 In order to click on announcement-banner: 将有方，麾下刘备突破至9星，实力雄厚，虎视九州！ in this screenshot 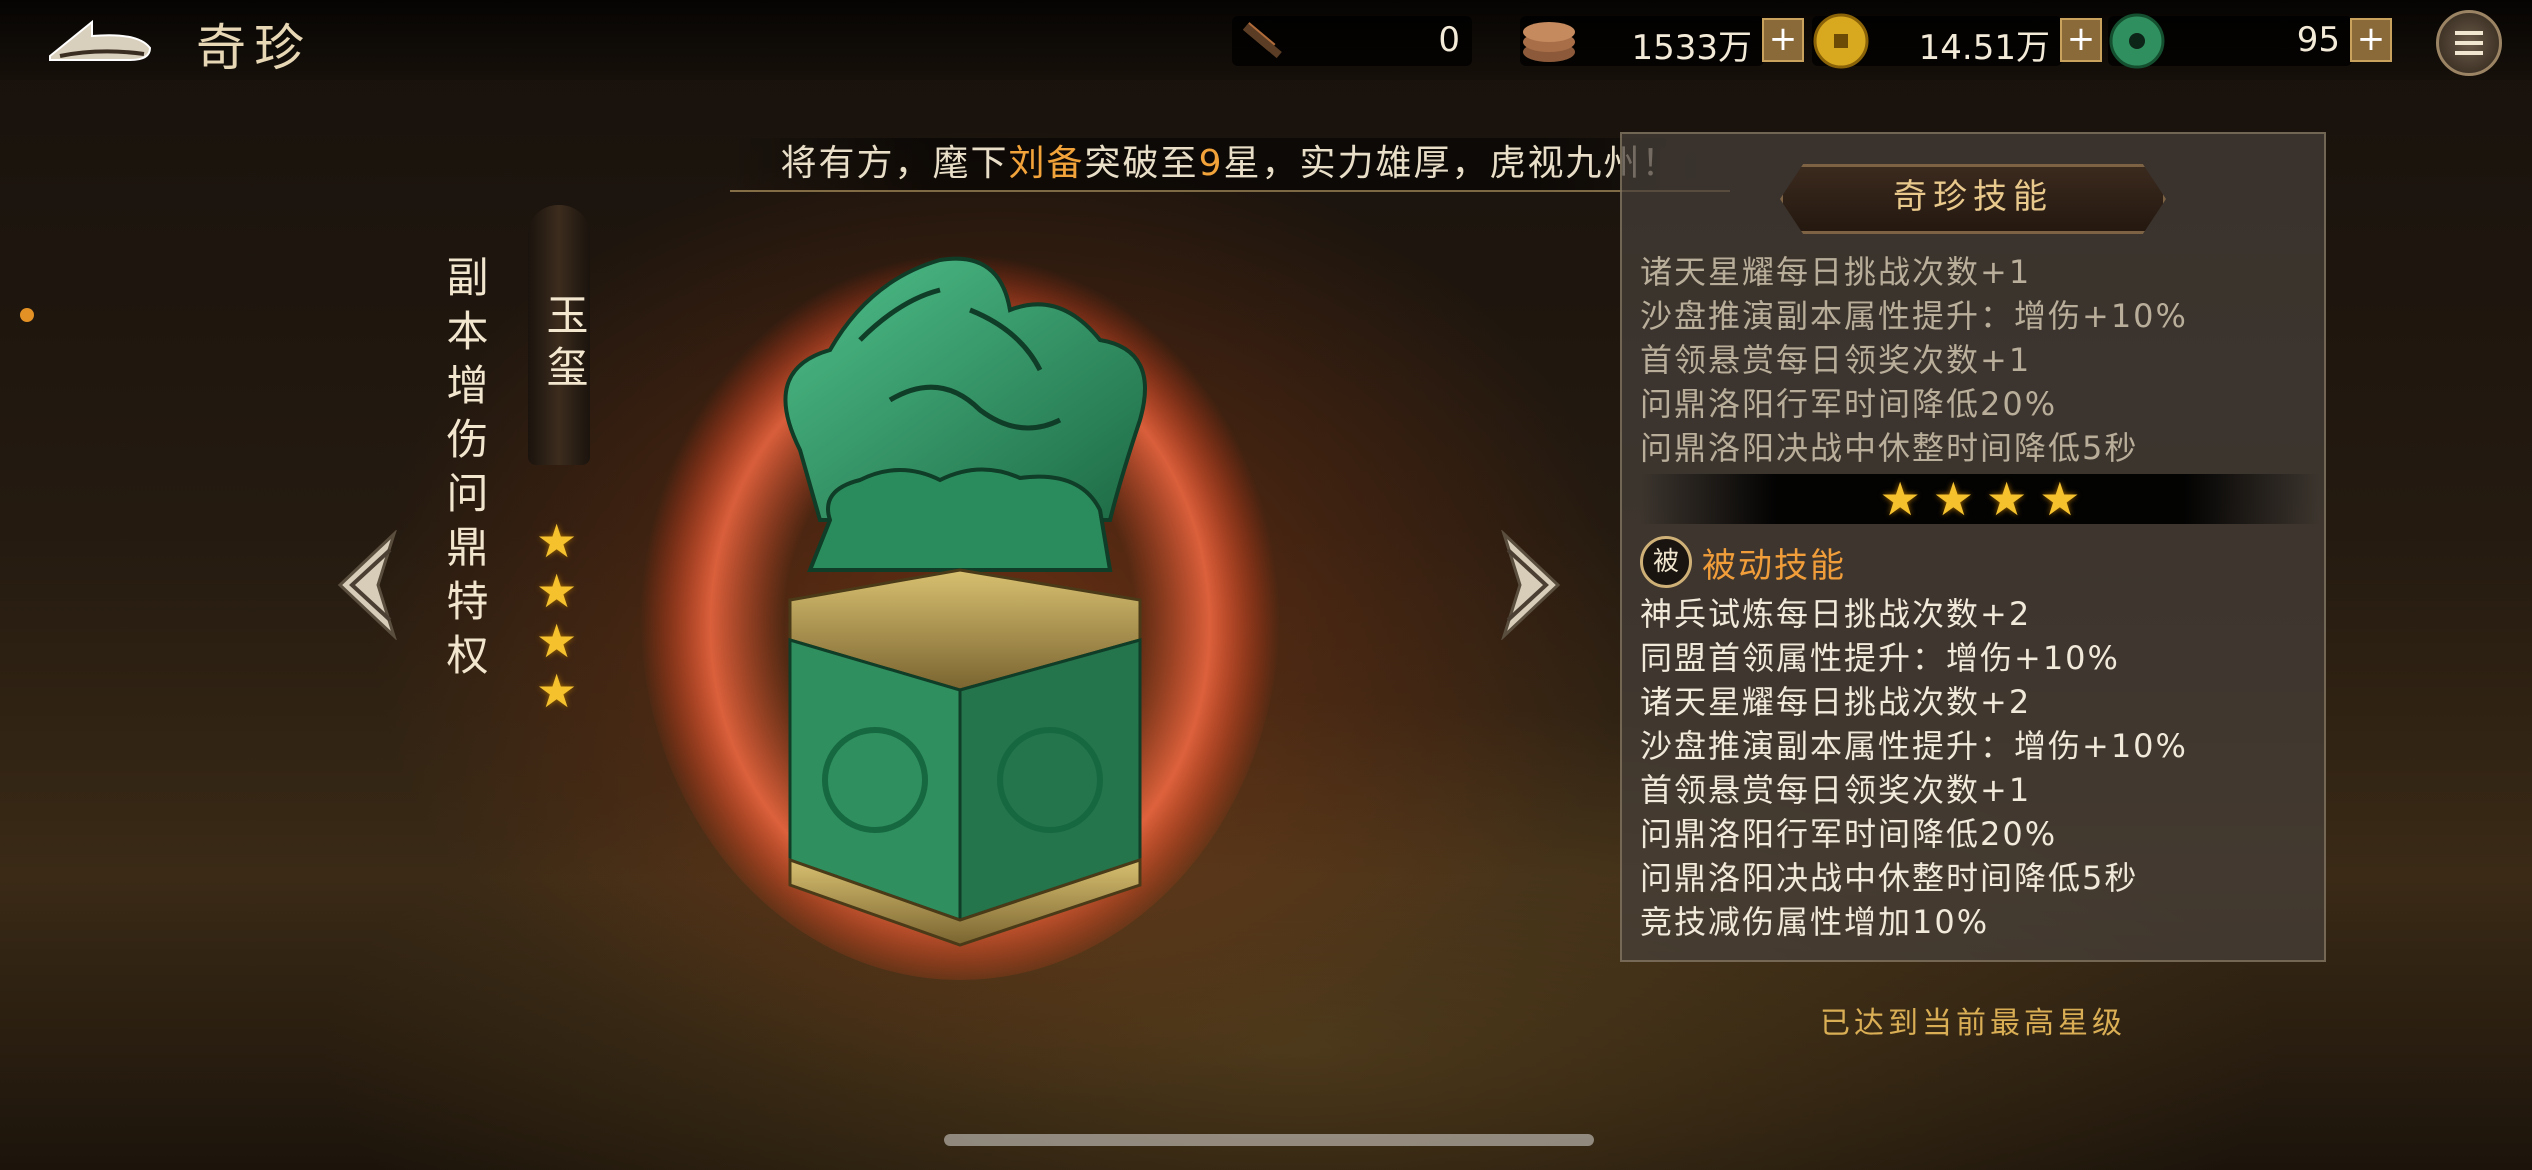, I will do `click(1230, 165)`.